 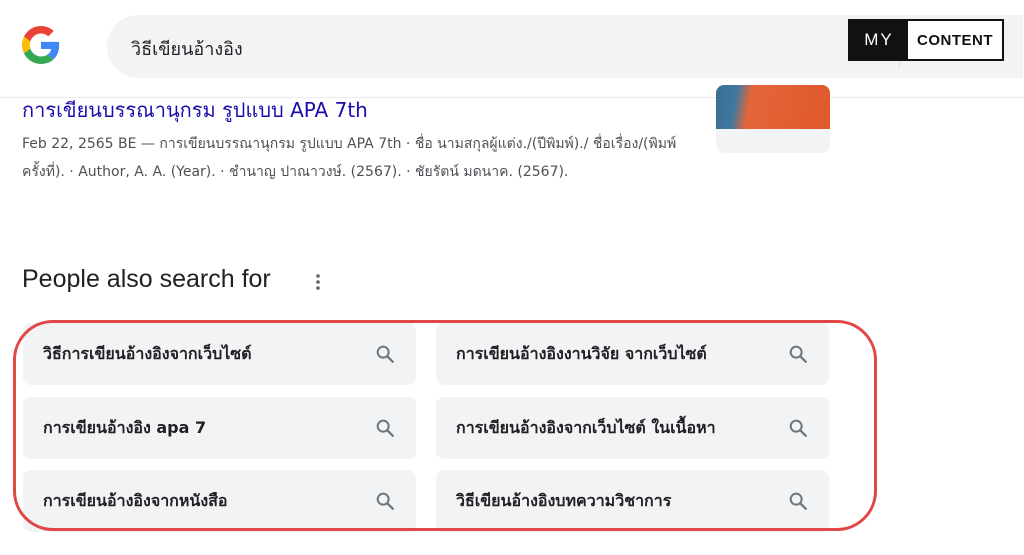 What do you see at coordinates (146, 279) in the screenshot?
I see `people-also-search-heading: People also search for` at bounding box center [146, 279].